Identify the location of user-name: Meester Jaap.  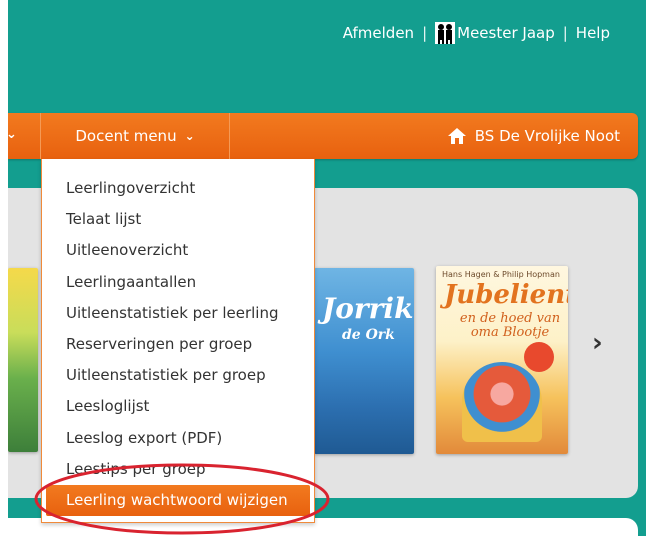
(506, 33).